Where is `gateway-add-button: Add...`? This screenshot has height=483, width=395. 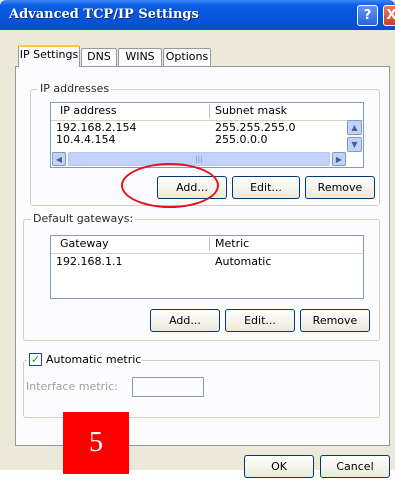
gateway-add-button: Add... is located at coordinates (185, 320).